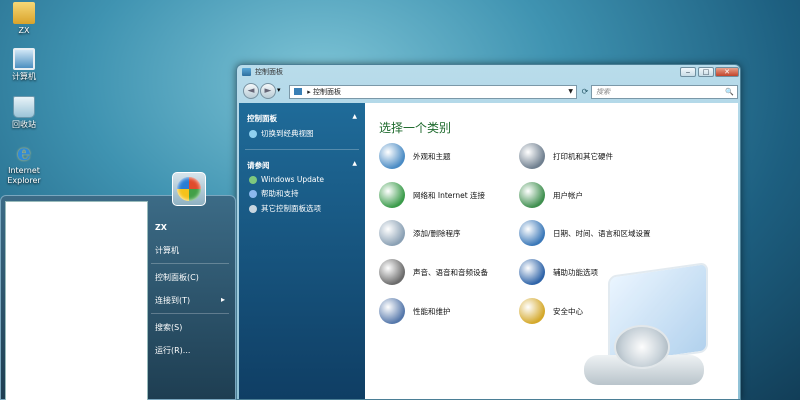 Image resolution: width=800 pixels, height=400 pixels. I want to click on link-help-support: 帮助和支持, so click(303, 193).